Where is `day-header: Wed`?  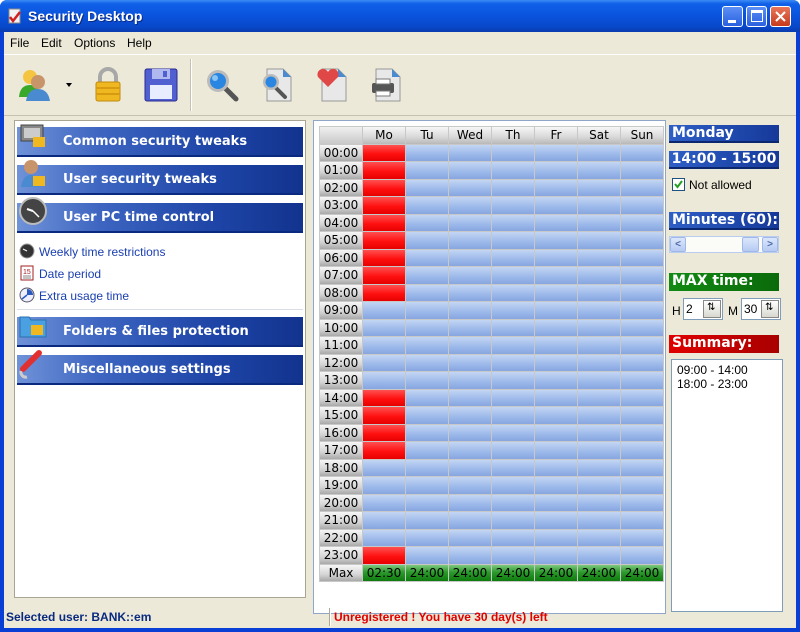
day-header: Wed is located at coordinates (470, 135).